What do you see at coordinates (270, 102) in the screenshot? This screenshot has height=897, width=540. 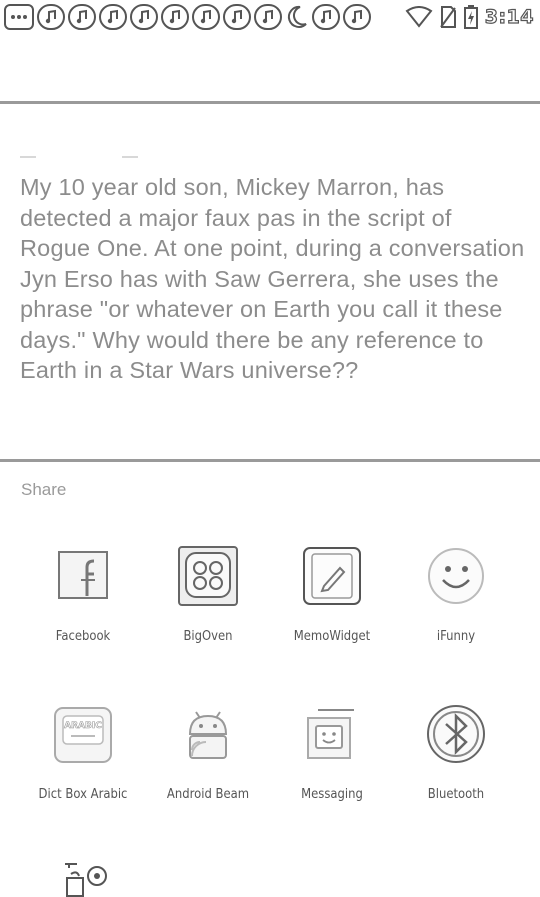 I see `top-divider` at bounding box center [270, 102].